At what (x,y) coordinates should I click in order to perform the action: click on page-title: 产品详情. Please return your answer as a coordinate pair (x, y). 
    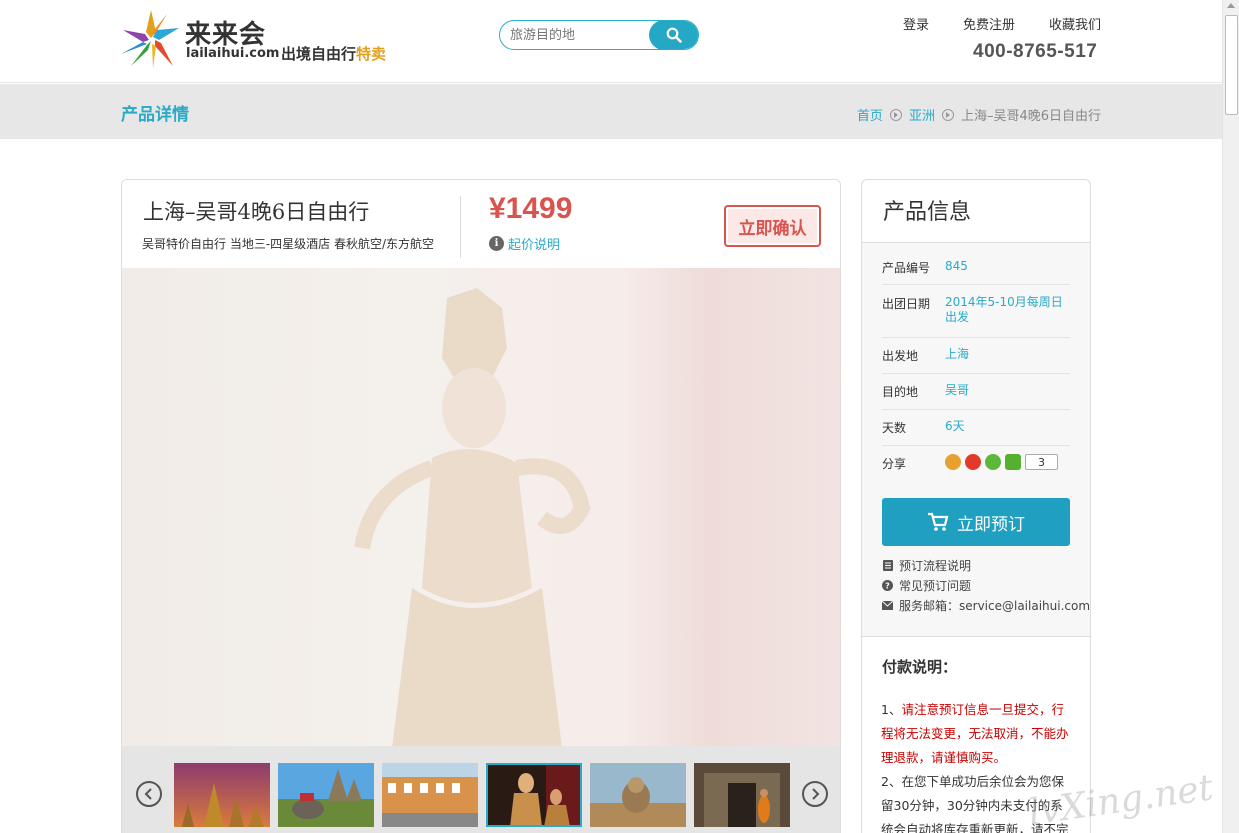
    Looking at the image, I should click on (155, 115).